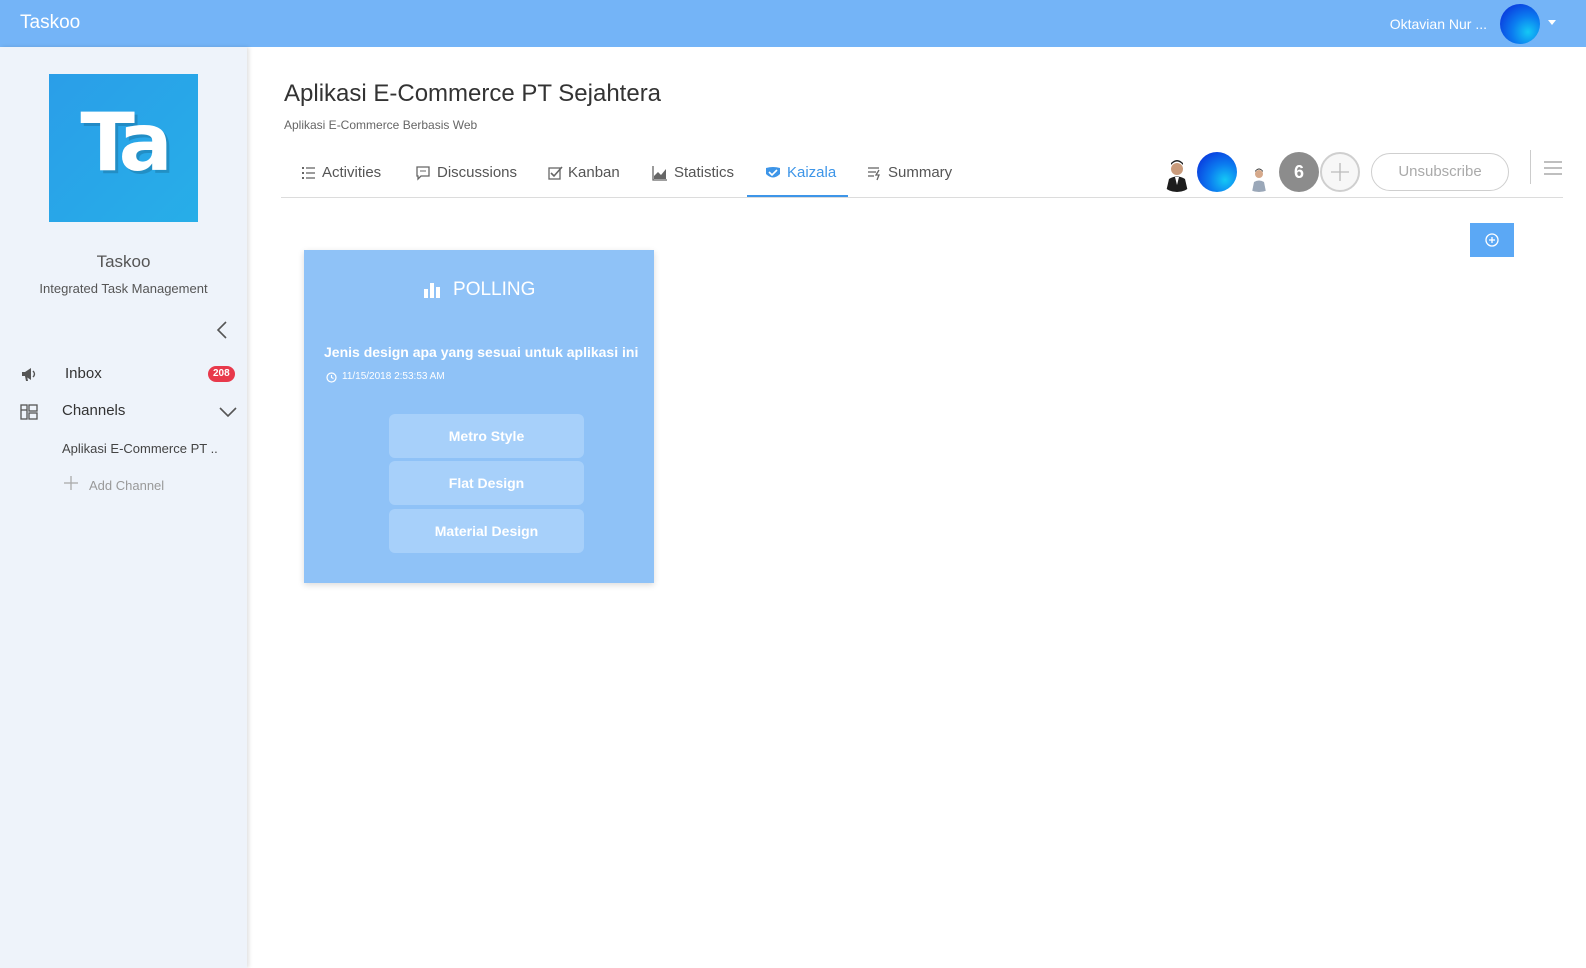  I want to click on tab-label: Kaizala, so click(812, 172).